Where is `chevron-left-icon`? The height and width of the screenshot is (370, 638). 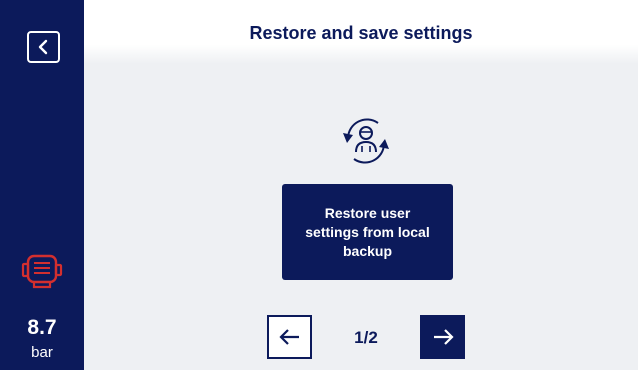 chevron-left-icon is located at coordinates (42, 47).